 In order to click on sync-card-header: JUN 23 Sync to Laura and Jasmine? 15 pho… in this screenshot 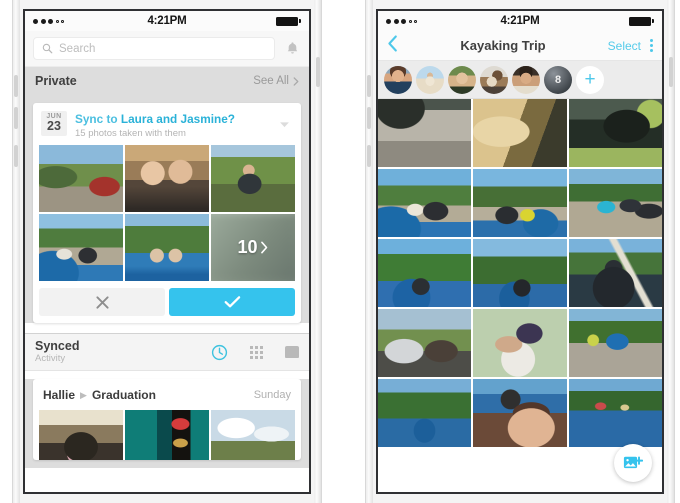, I will do `click(167, 124)`.